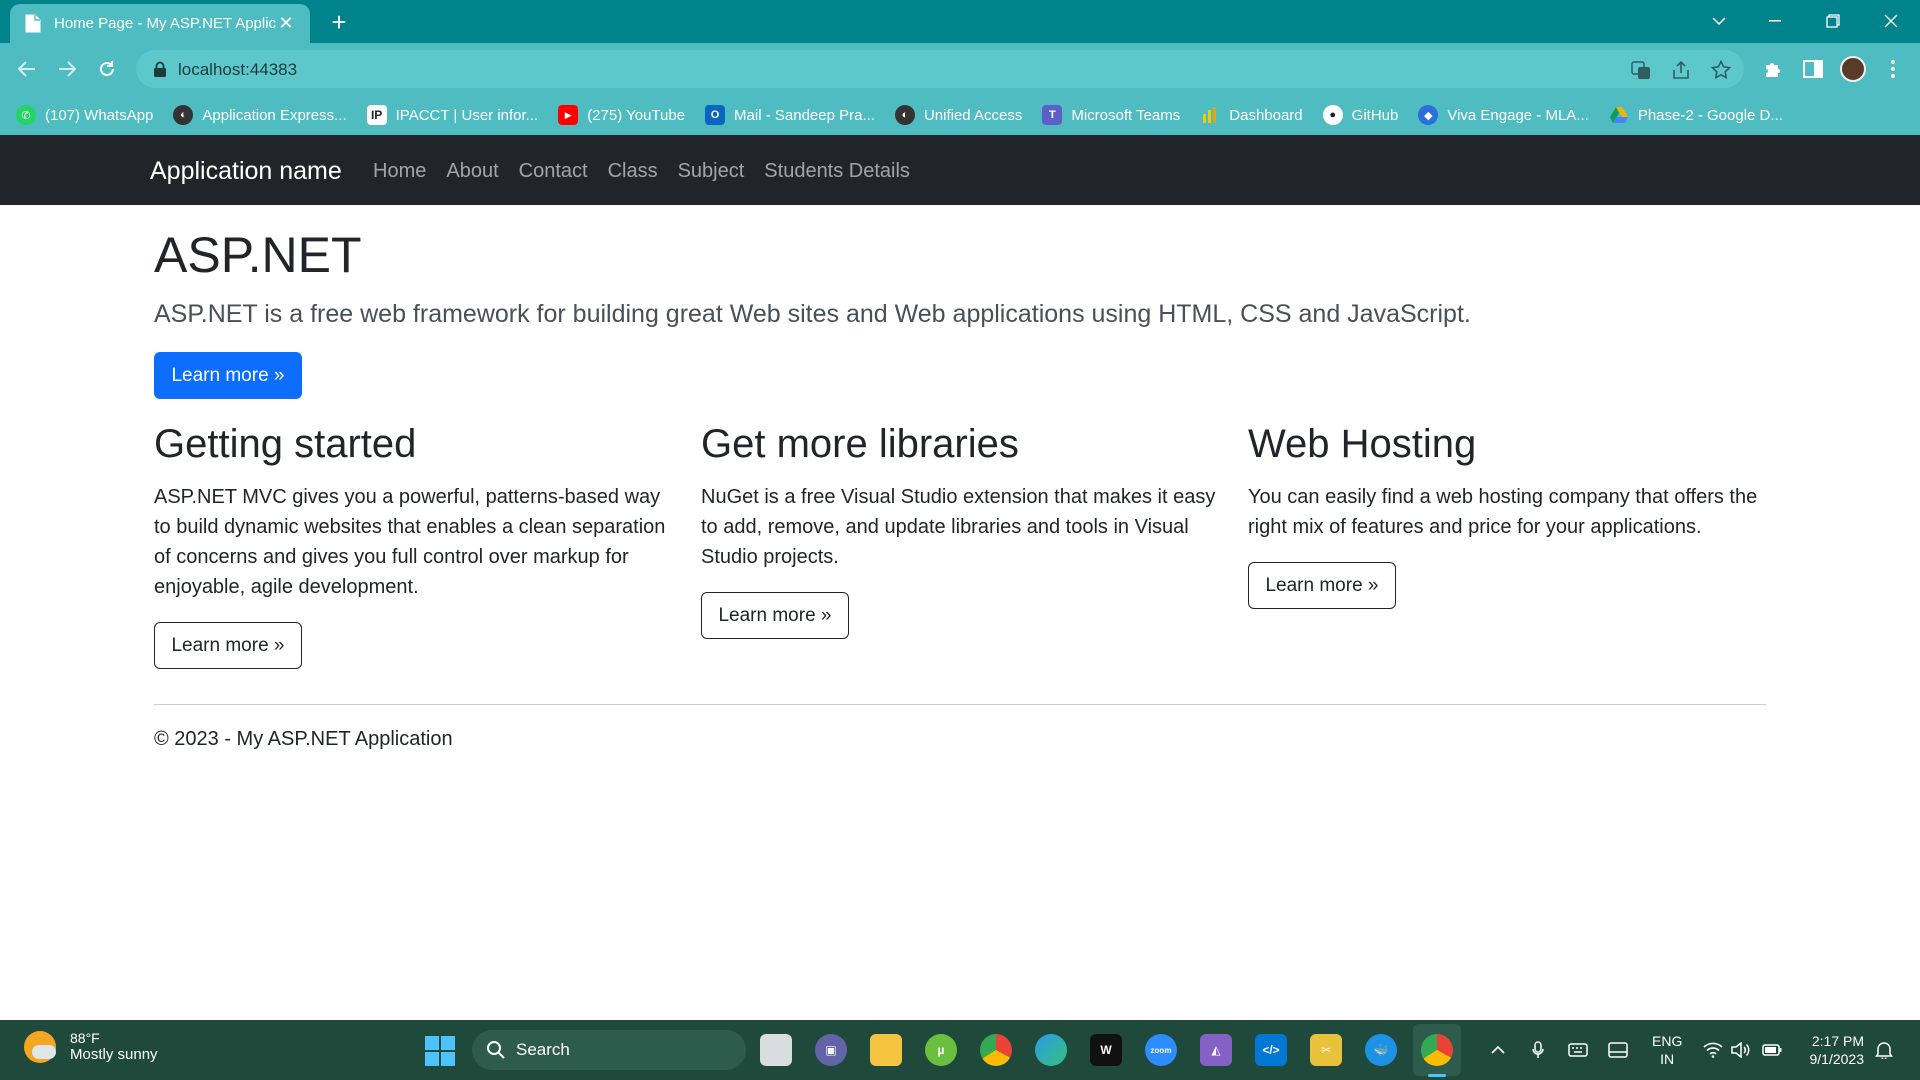 The height and width of the screenshot is (1080, 1920). Describe the element at coordinates (1713, 1050) in the screenshot. I see `wifi-icon` at that location.